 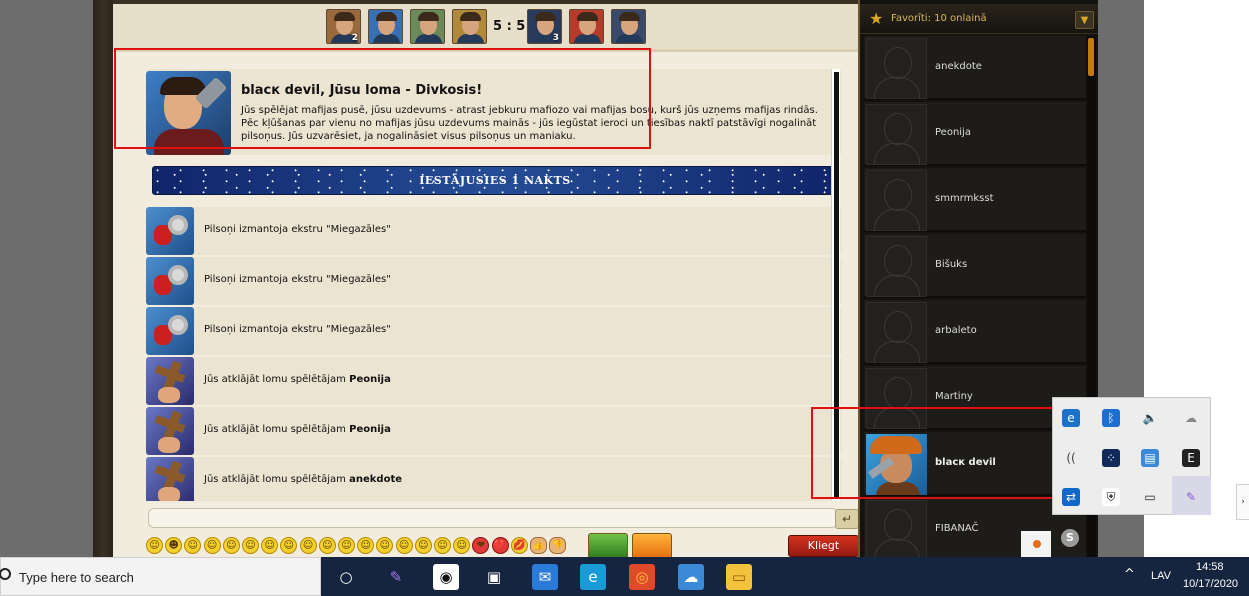 What do you see at coordinates (953, 132) in the screenshot?
I see `player-name: Peonija` at bounding box center [953, 132].